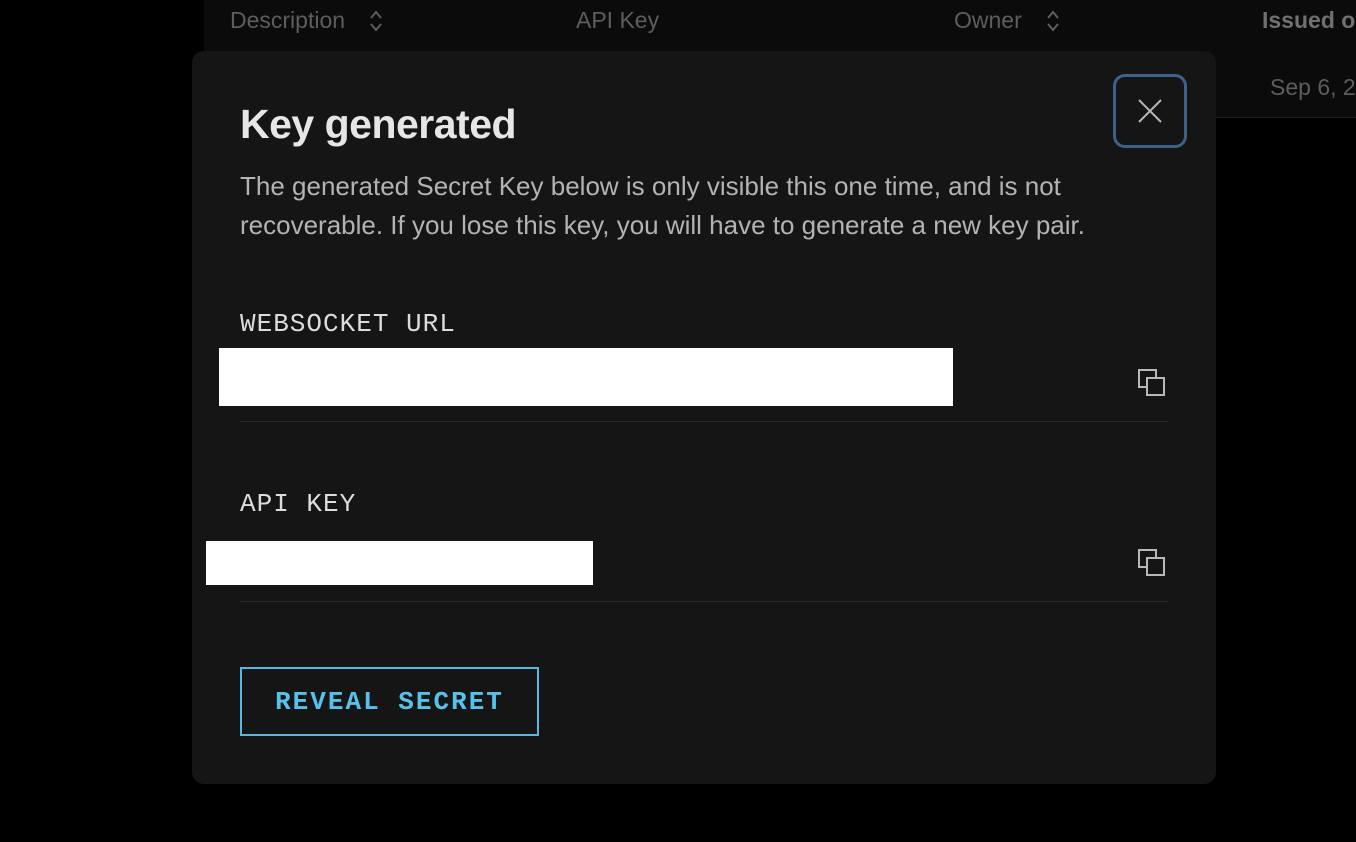  I want to click on column-header-description: Description, so click(306, 20).